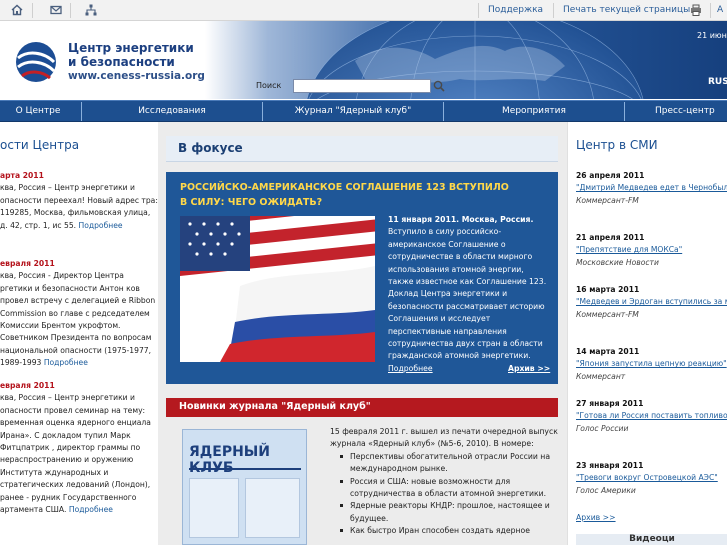 The width and height of the screenshot is (727, 545). What do you see at coordinates (17, 10) in the screenshot?
I see `home-icon` at bounding box center [17, 10].